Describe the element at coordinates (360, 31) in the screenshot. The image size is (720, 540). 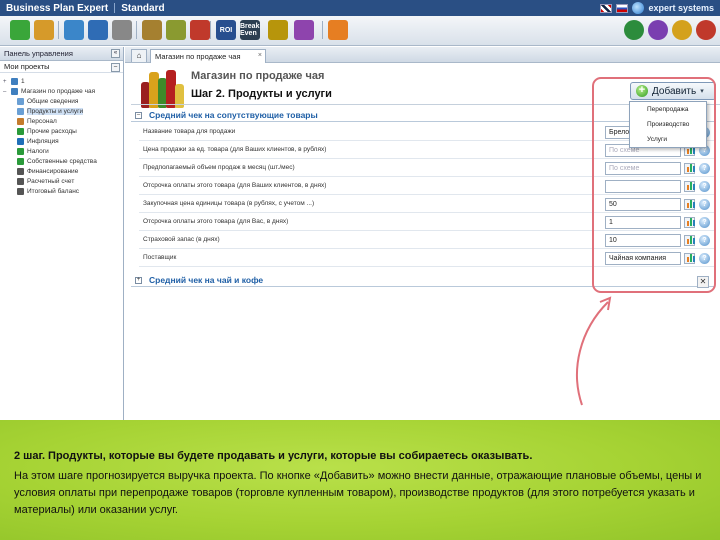
I see `toolbar: ROI Break Even` at that location.